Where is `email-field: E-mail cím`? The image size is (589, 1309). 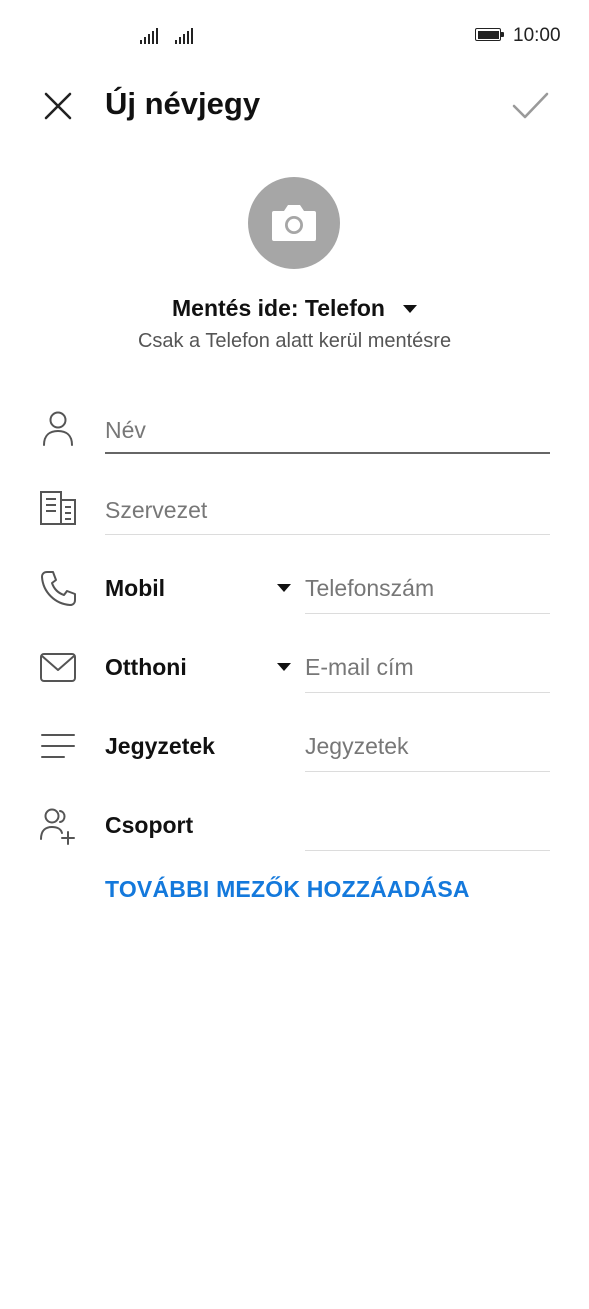 email-field: E-mail cím is located at coordinates (359, 667).